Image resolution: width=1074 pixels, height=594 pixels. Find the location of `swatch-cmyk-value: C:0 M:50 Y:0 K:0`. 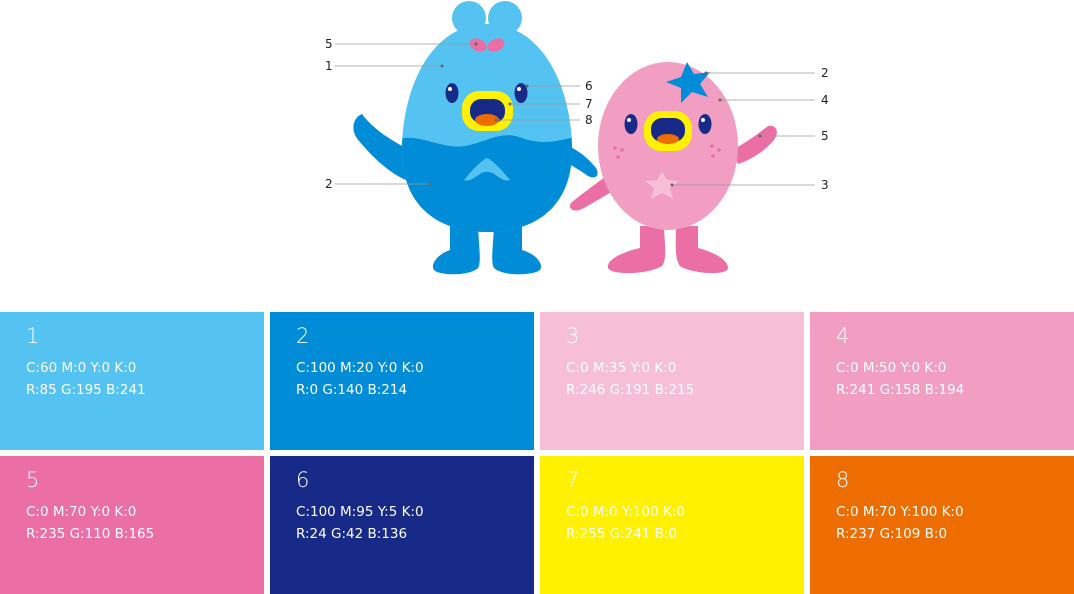

swatch-cmyk-value: C:0 M:50 Y:0 K:0 is located at coordinates (891, 368).